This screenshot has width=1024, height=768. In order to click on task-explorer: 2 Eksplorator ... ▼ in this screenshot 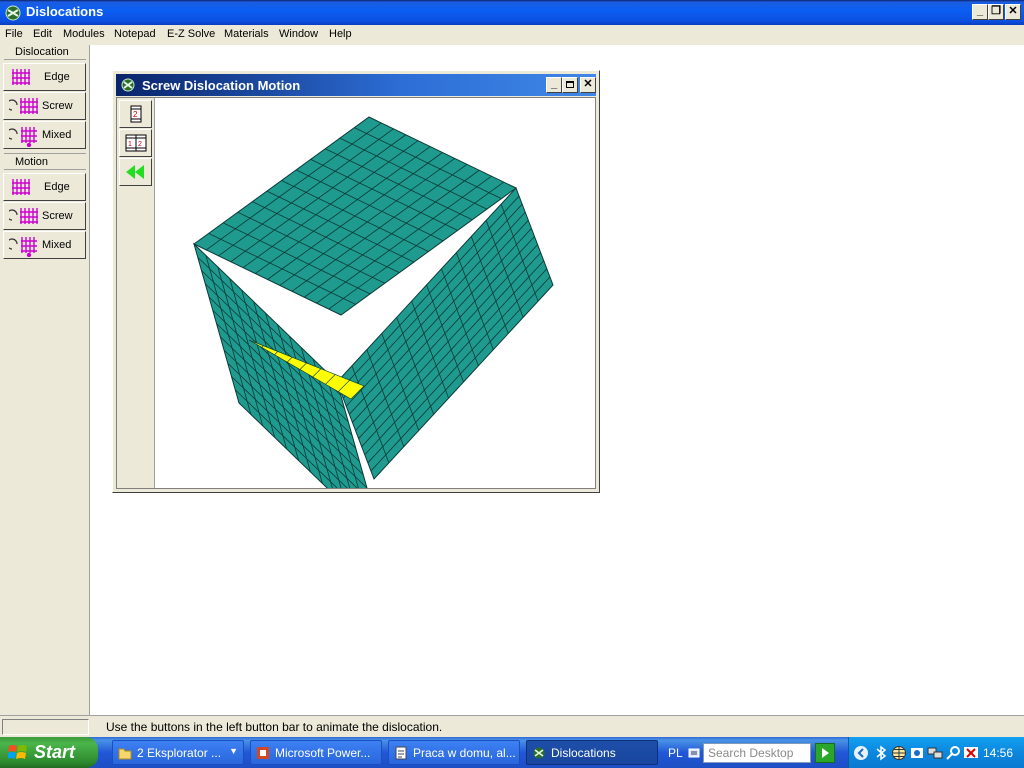, I will do `click(178, 752)`.